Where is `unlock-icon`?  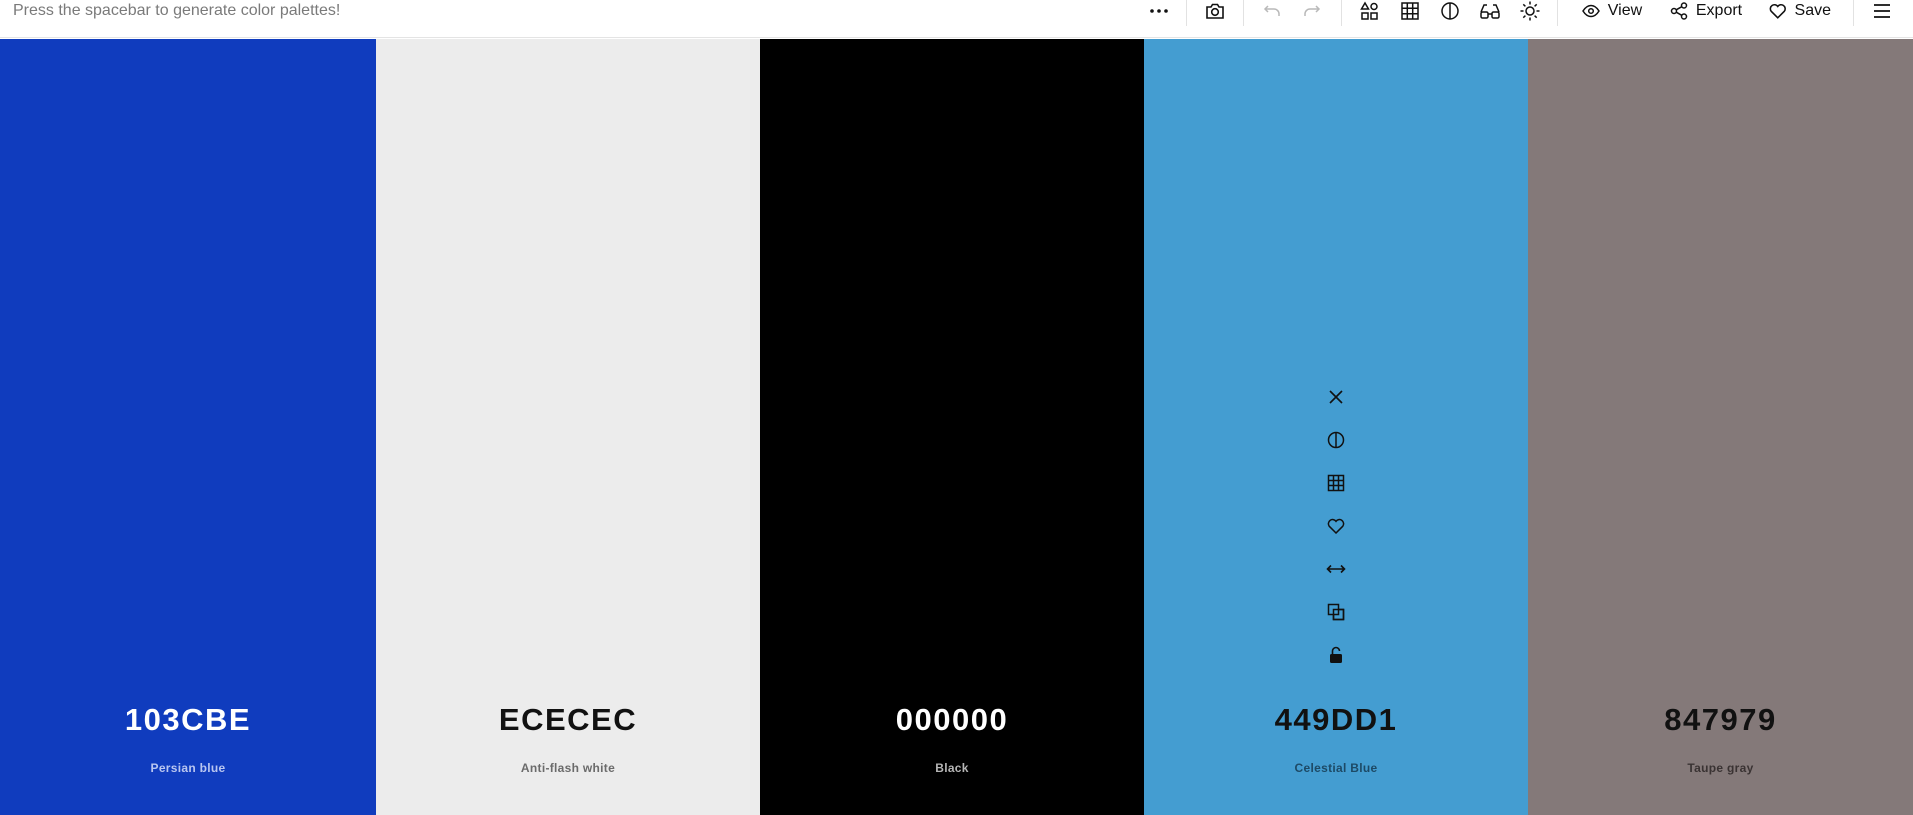 unlock-icon is located at coordinates (1336, 654).